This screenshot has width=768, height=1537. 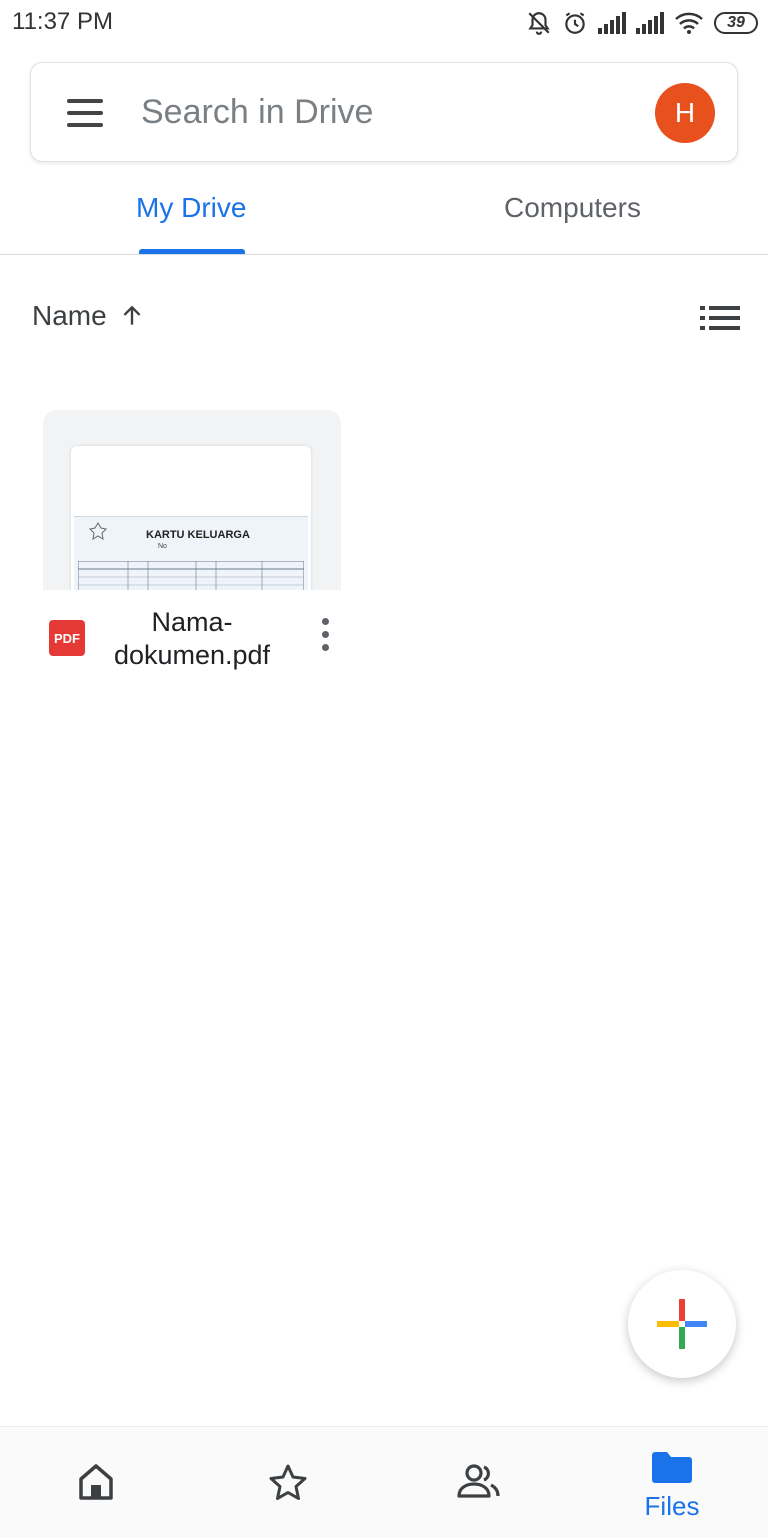 I want to click on file-name: Nama-dokumen.pdf, so click(x=192, y=638).